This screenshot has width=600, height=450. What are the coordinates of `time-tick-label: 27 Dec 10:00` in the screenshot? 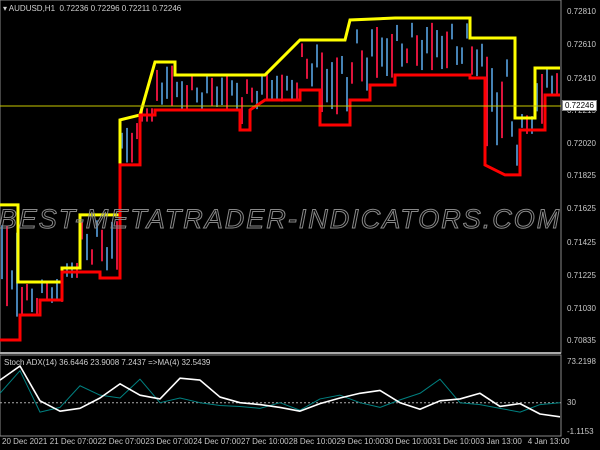 It's located at (265, 441).